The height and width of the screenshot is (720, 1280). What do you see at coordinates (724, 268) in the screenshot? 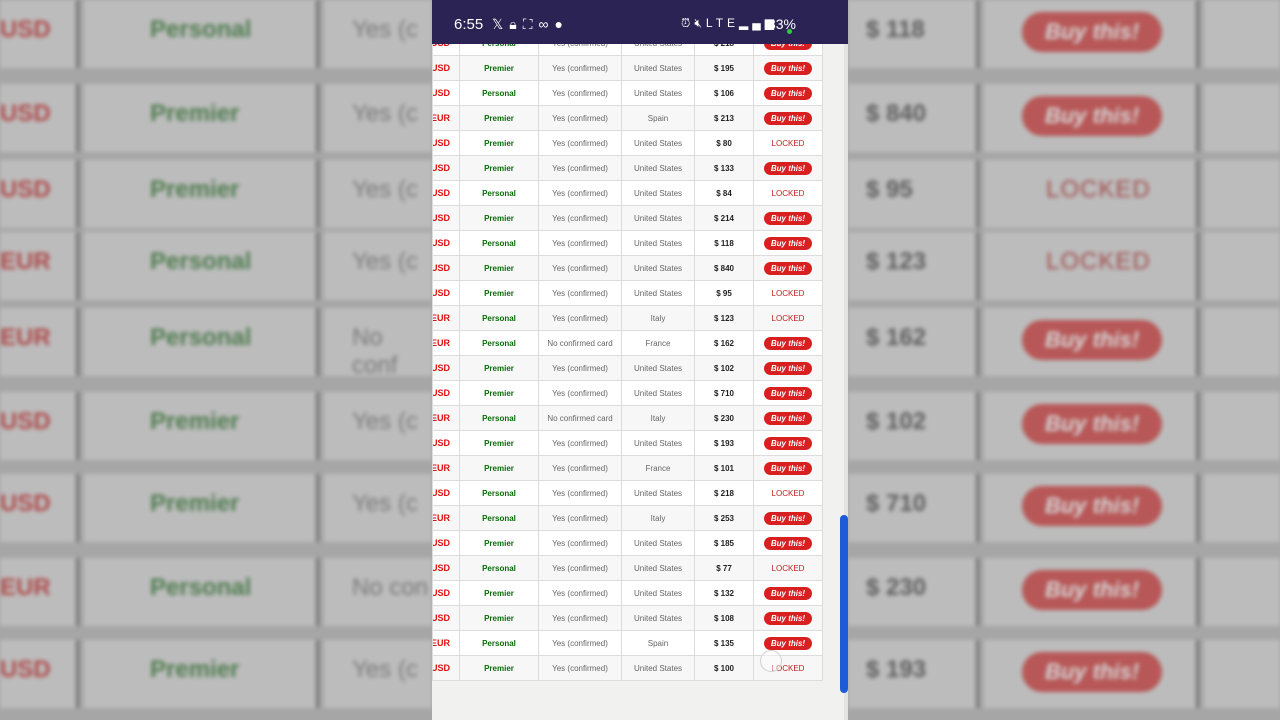
I see `price-cell: $ 840` at bounding box center [724, 268].